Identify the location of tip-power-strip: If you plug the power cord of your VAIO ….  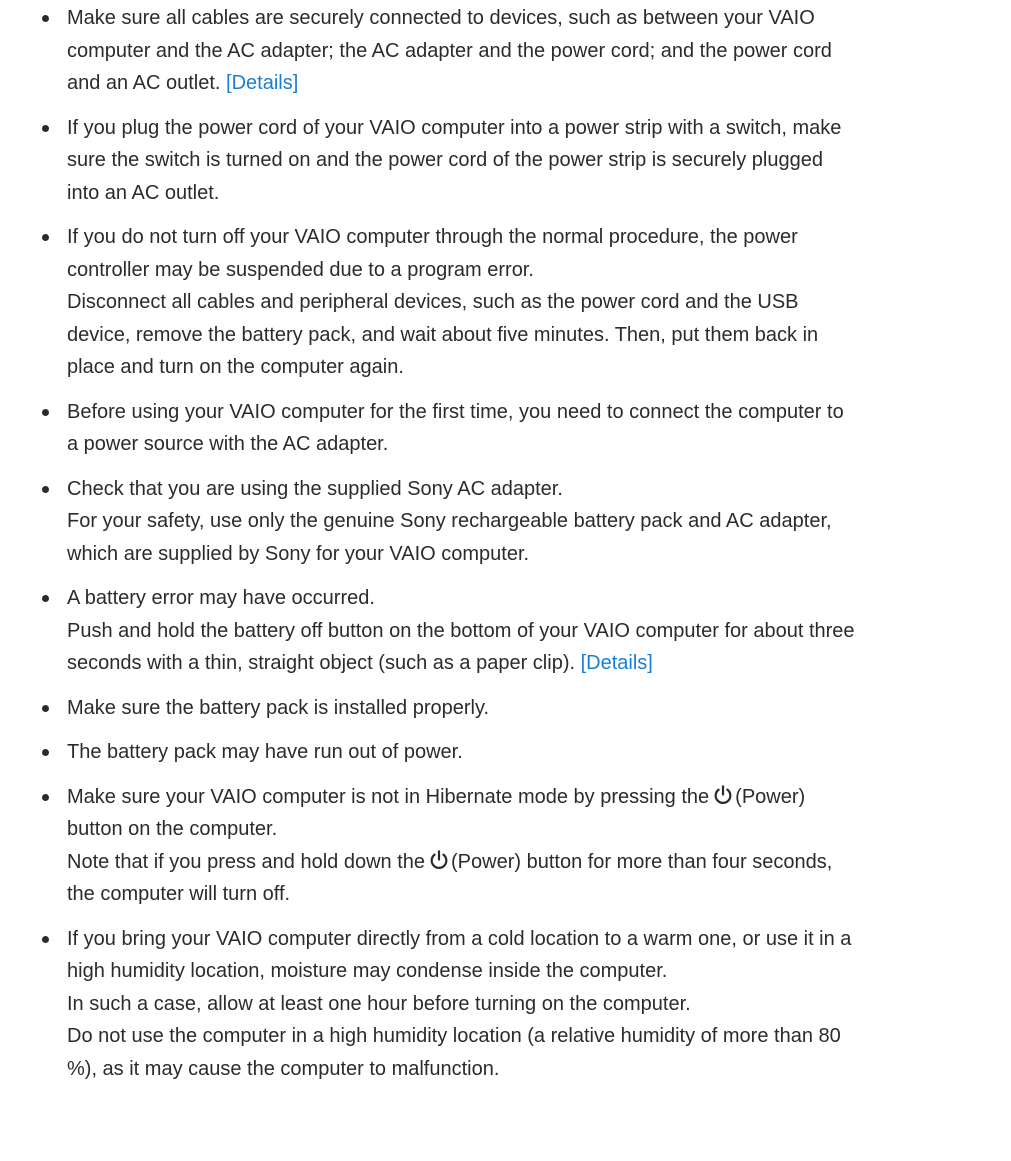
(505, 161).